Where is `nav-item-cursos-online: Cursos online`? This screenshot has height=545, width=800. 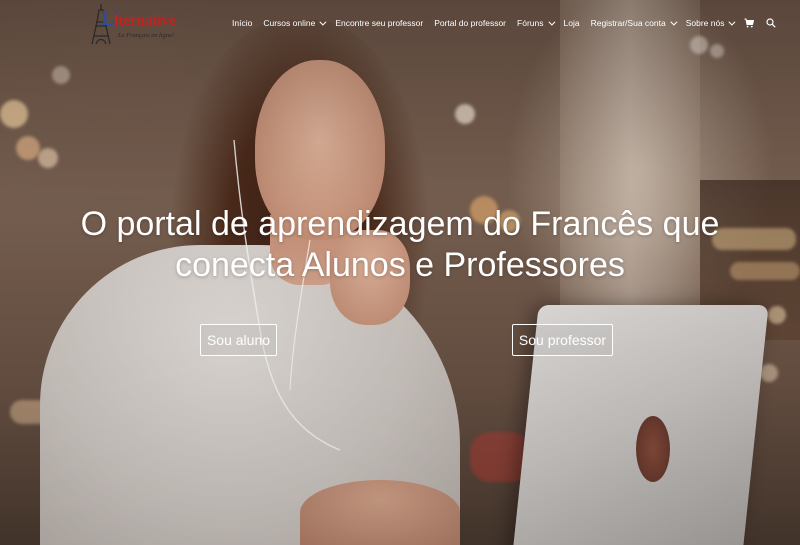
nav-item-cursos-online: Cursos online is located at coordinates (295, 23).